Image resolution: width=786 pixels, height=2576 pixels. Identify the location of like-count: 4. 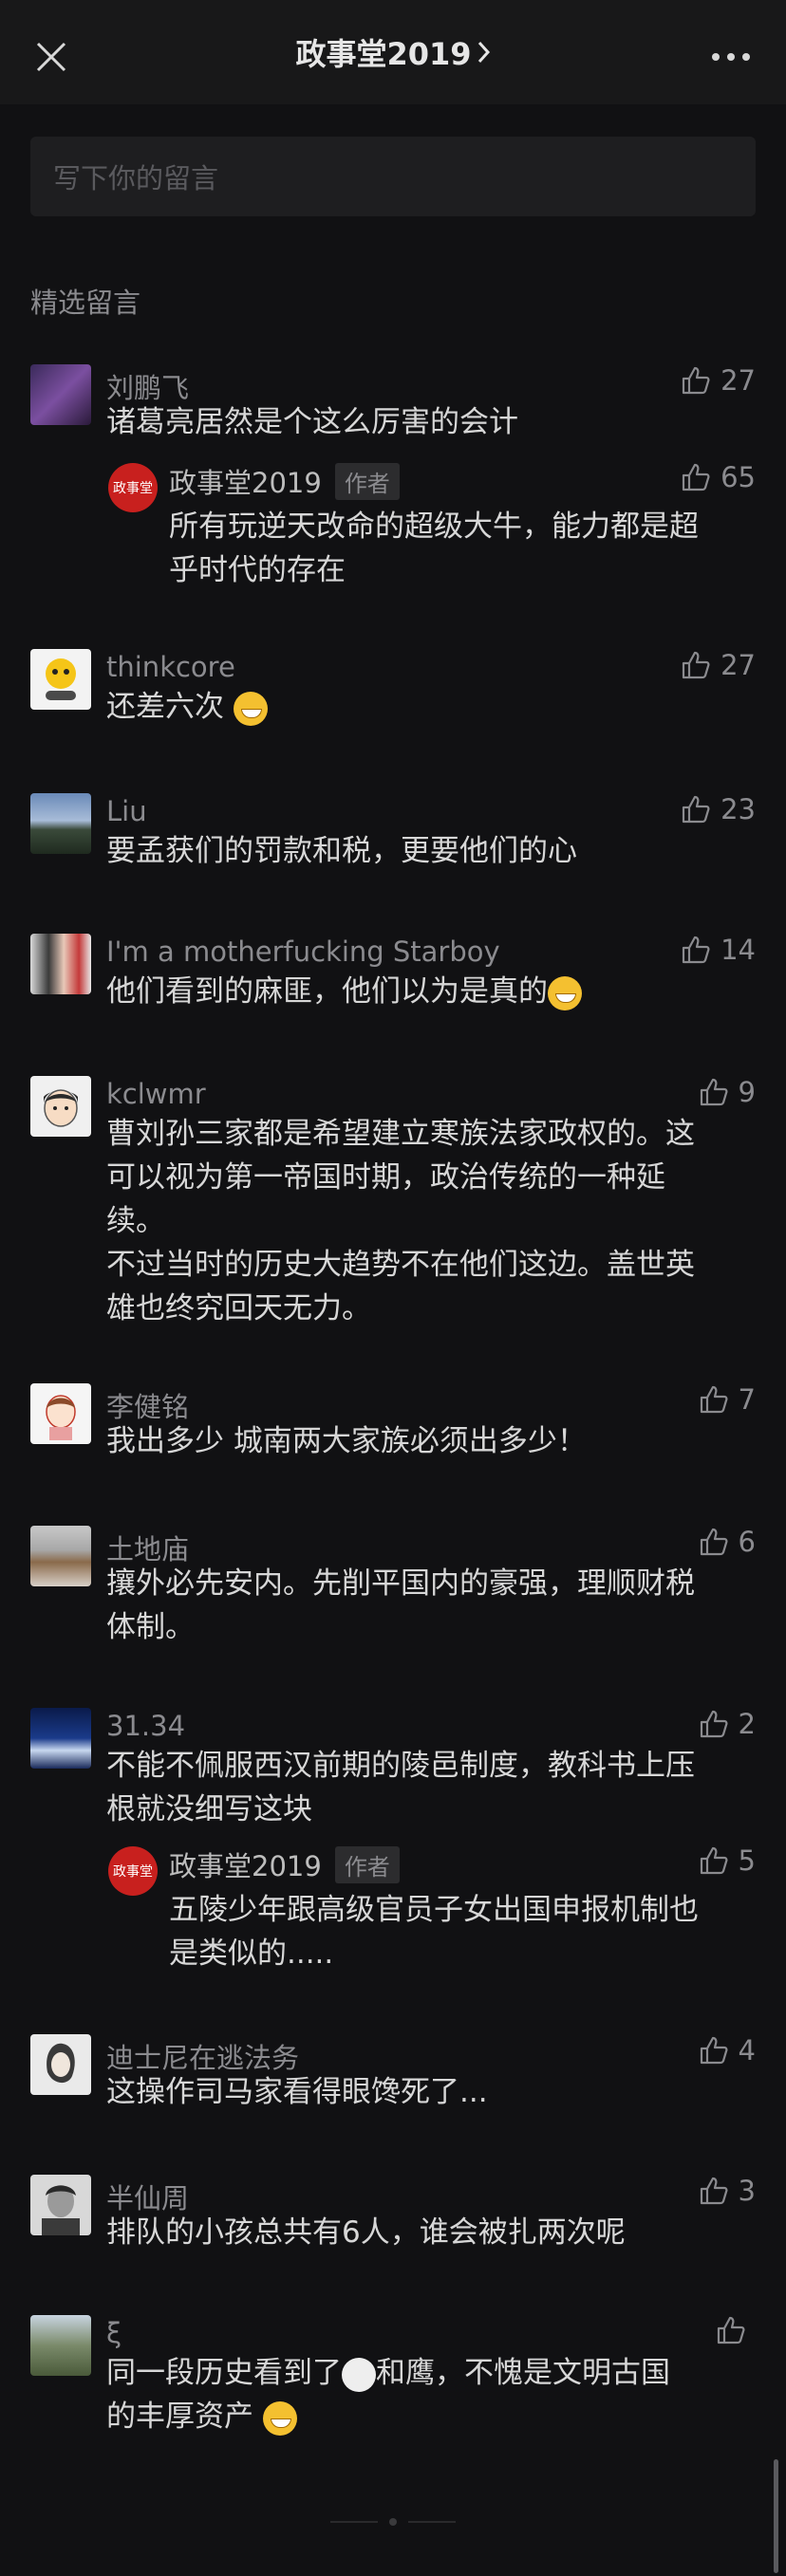
(747, 2050).